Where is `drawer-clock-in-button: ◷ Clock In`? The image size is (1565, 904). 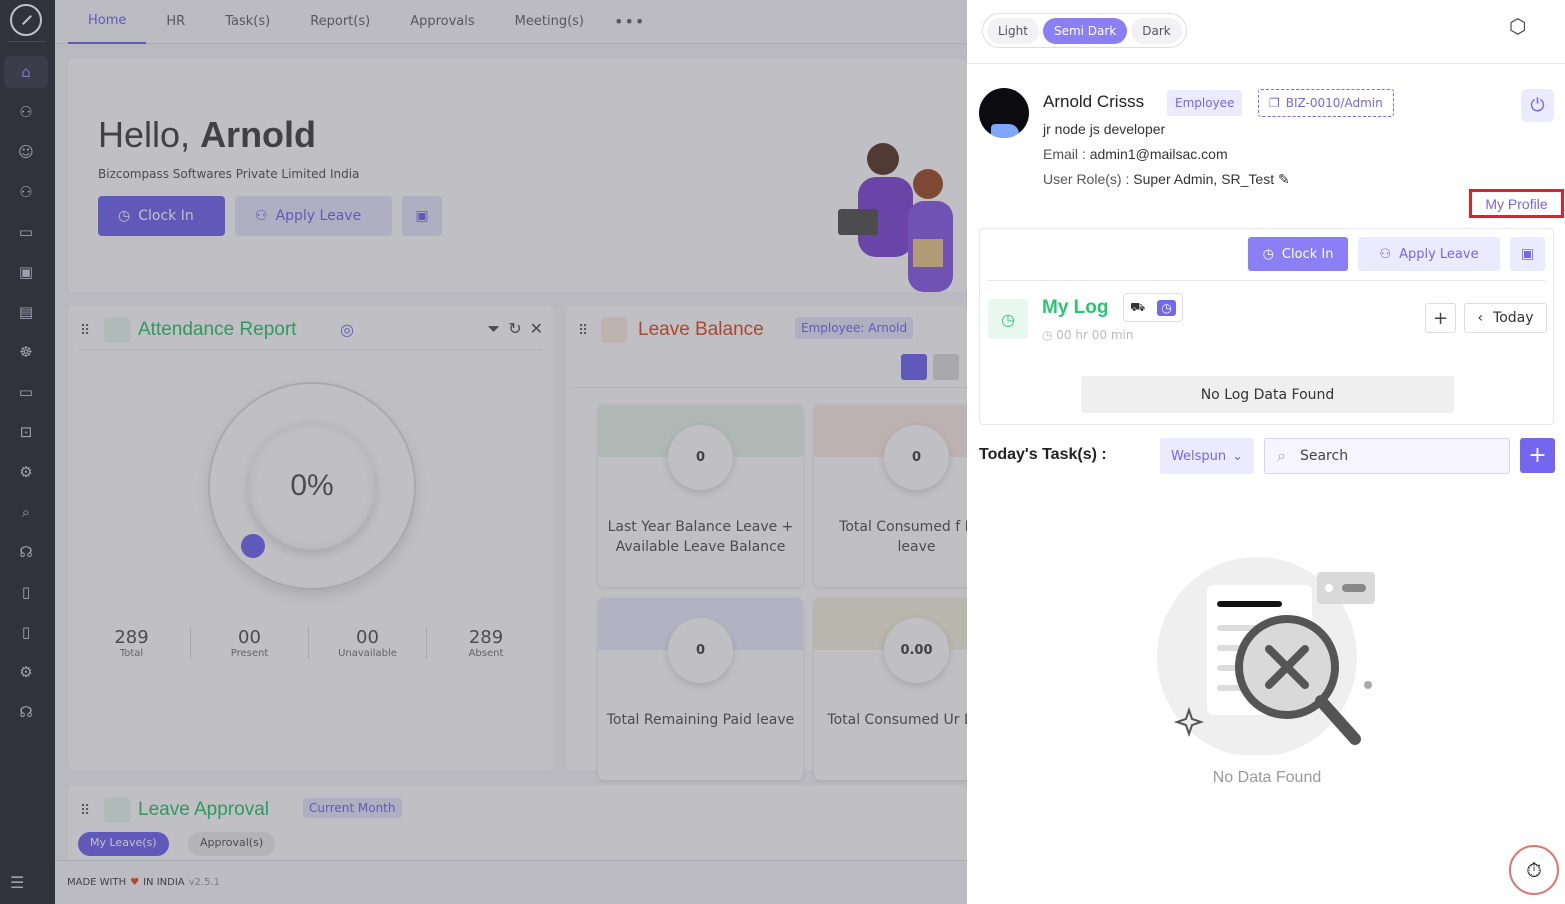
drawer-clock-in-button: ◷ Clock In is located at coordinates (1298, 254).